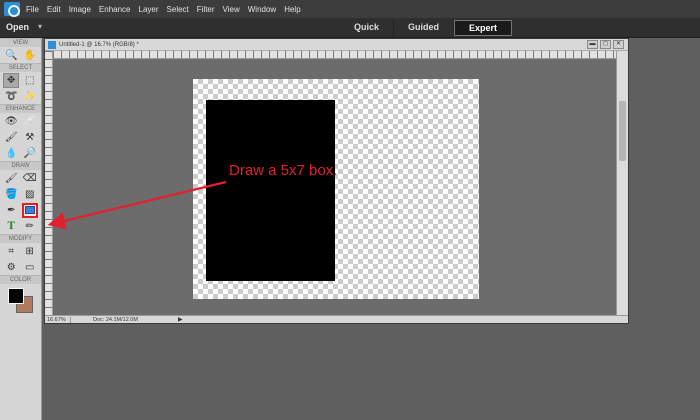  Describe the element at coordinates (40, 26) in the screenshot. I see `open-dropdown-chevron-icon: ▾` at that location.